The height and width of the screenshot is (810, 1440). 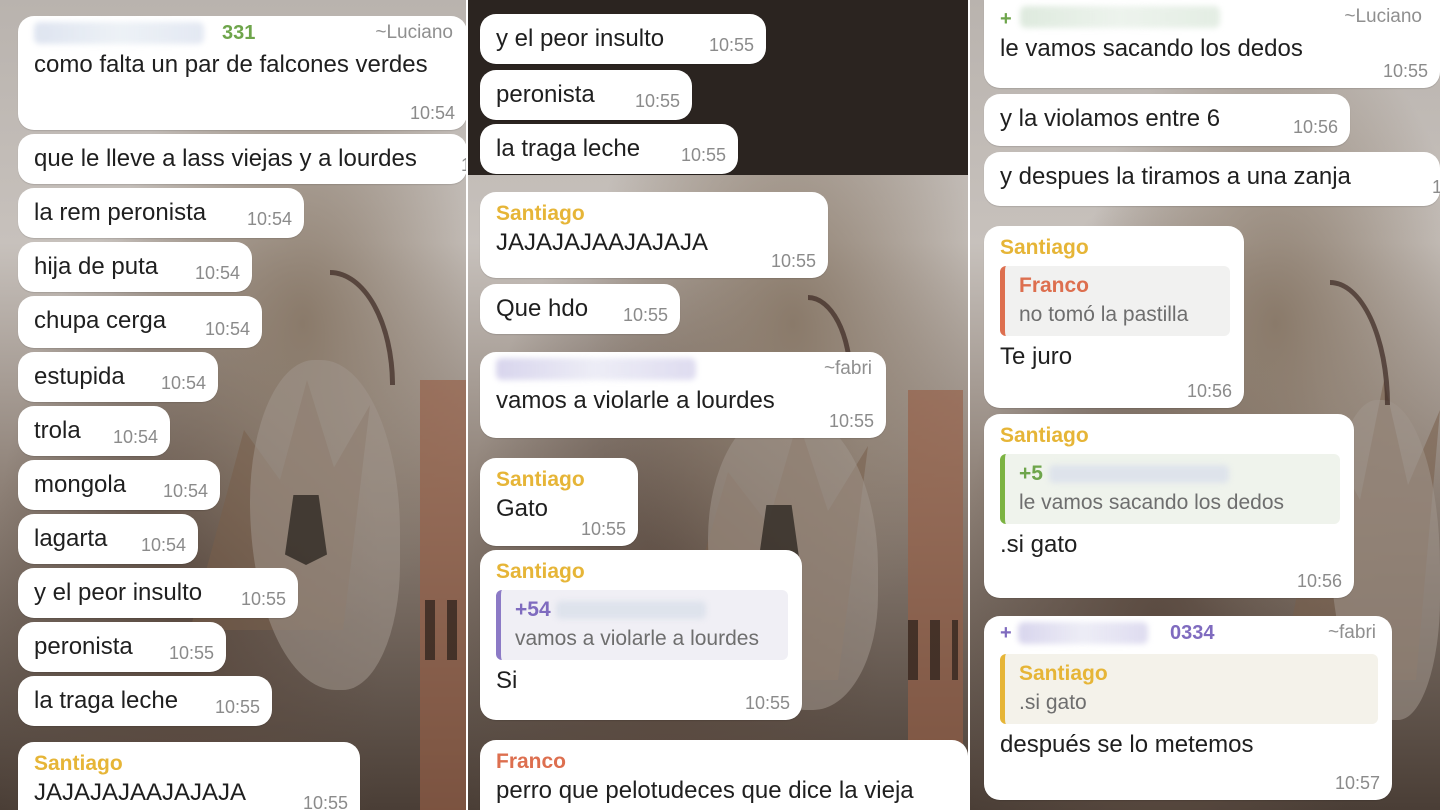 What do you see at coordinates (118, 377) in the screenshot?
I see `message-bubble: estupida 10:54` at bounding box center [118, 377].